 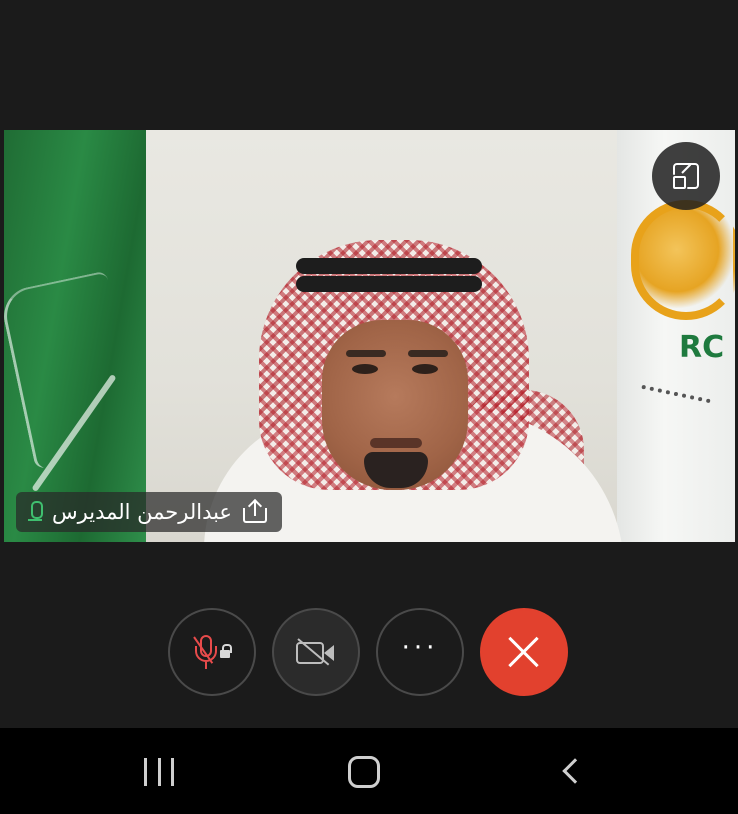 I want to click on share-screen-icon, so click(x=255, y=511).